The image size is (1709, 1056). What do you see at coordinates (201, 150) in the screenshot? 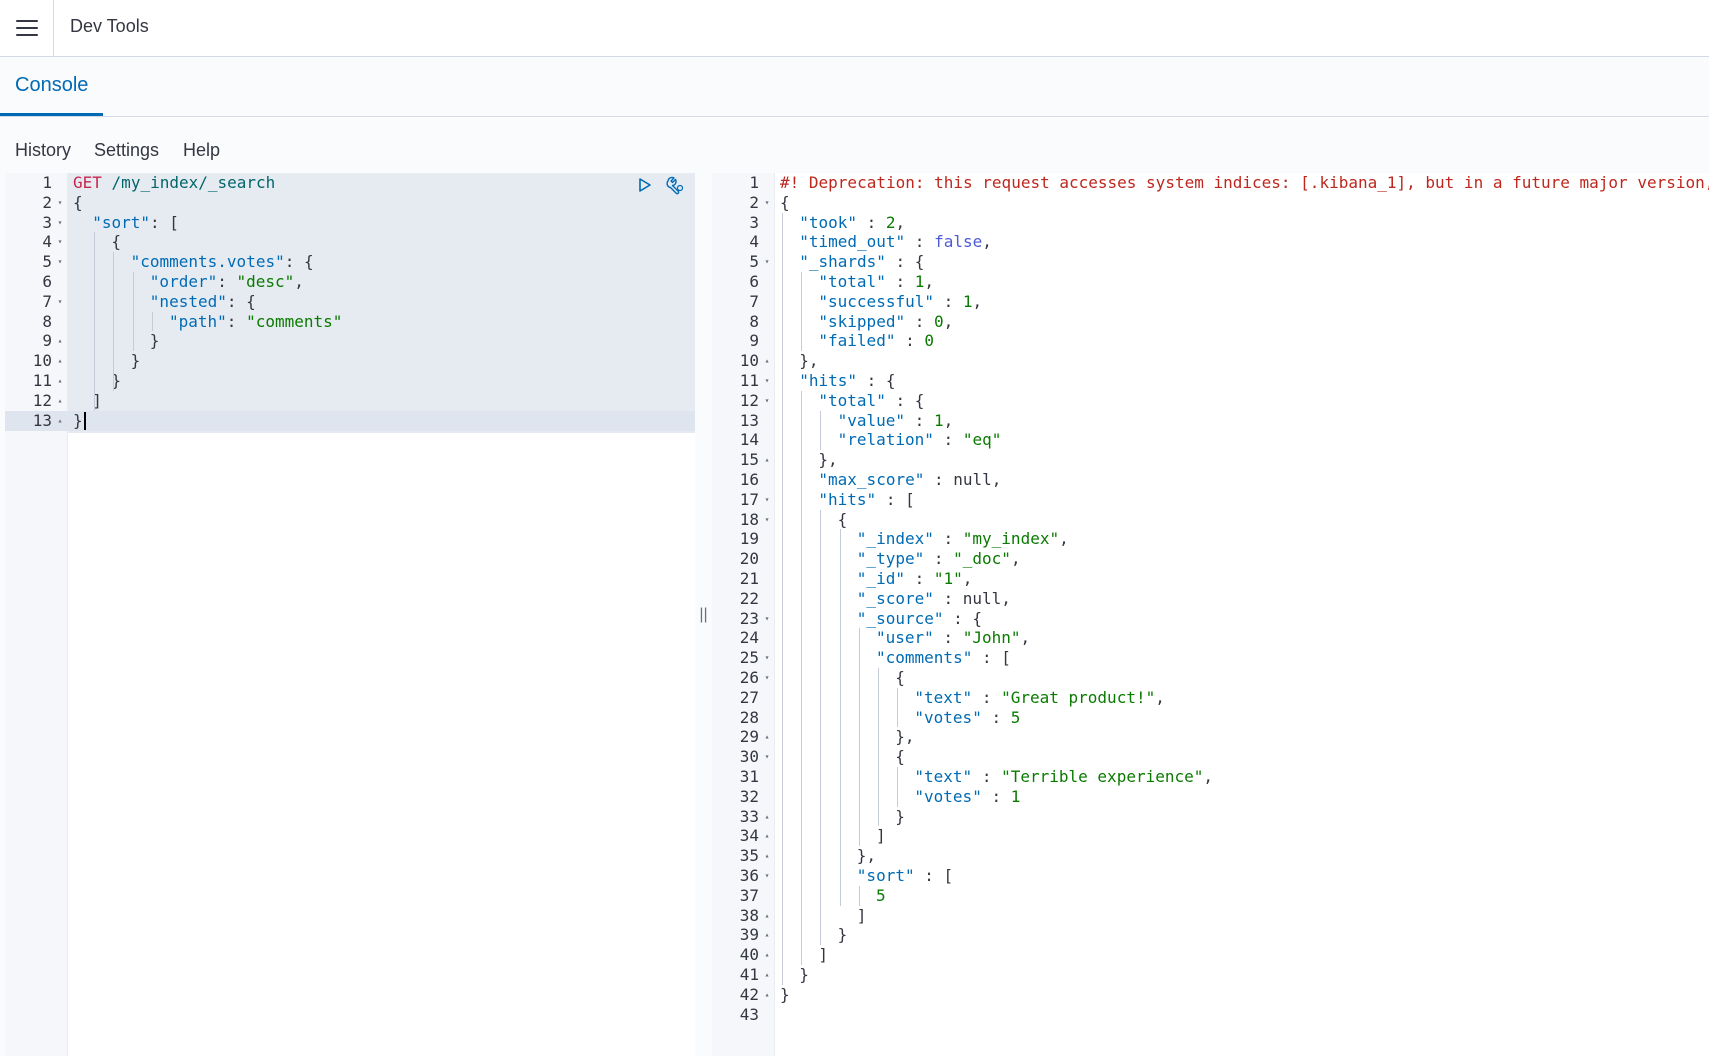
I see `help-link: Help` at bounding box center [201, 150].